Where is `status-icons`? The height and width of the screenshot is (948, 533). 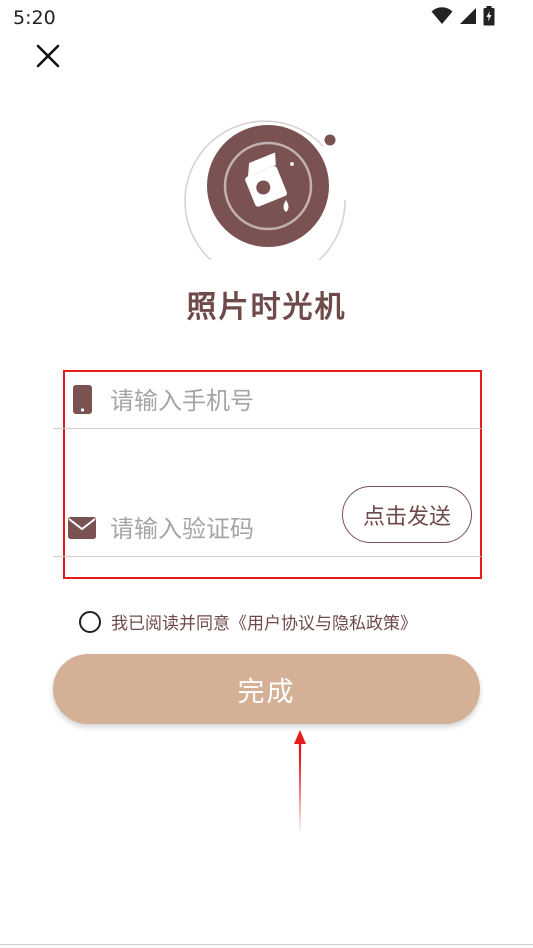
status-icons is located at coordinates (463, 16).